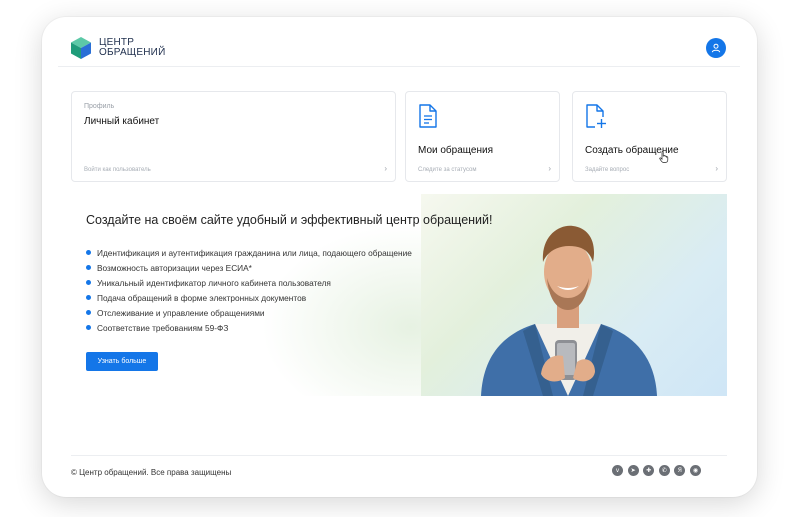 This screenshot has height=517, width=800. What do you see at coordinates (596, 116) in the screenshot?
I see `add-document-icon` at bounding box center [596, 116].